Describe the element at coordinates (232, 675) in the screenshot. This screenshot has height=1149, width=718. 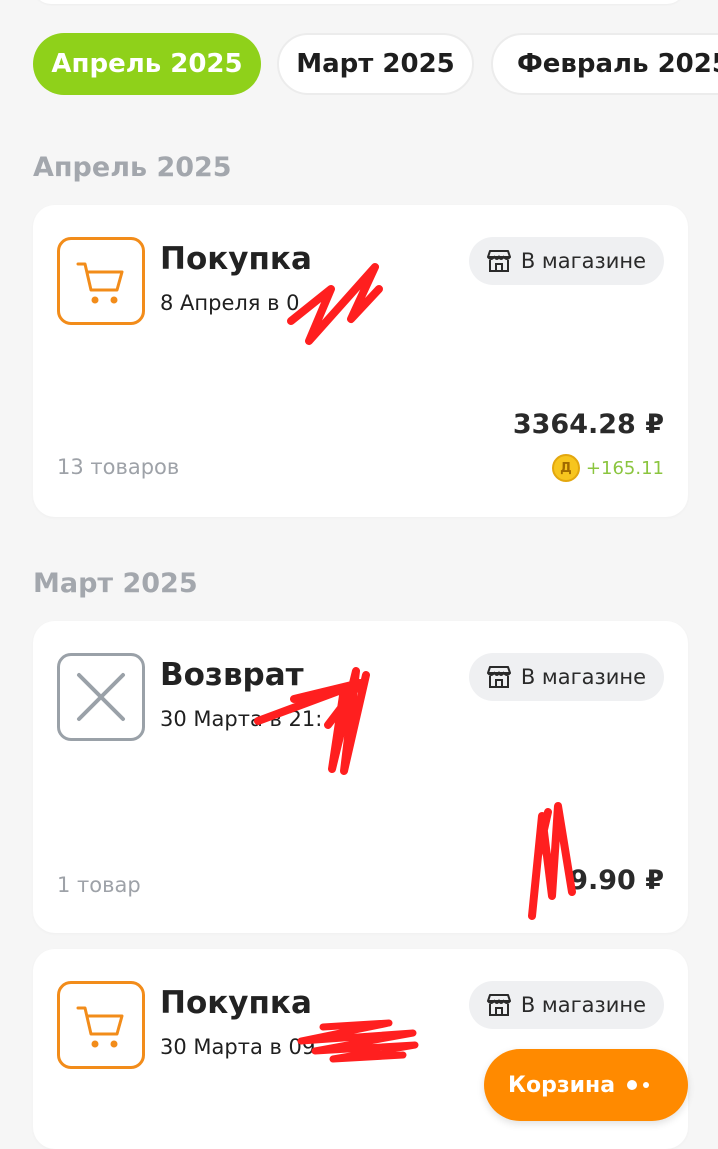
I see `transaction-type: Возврат` at that location.